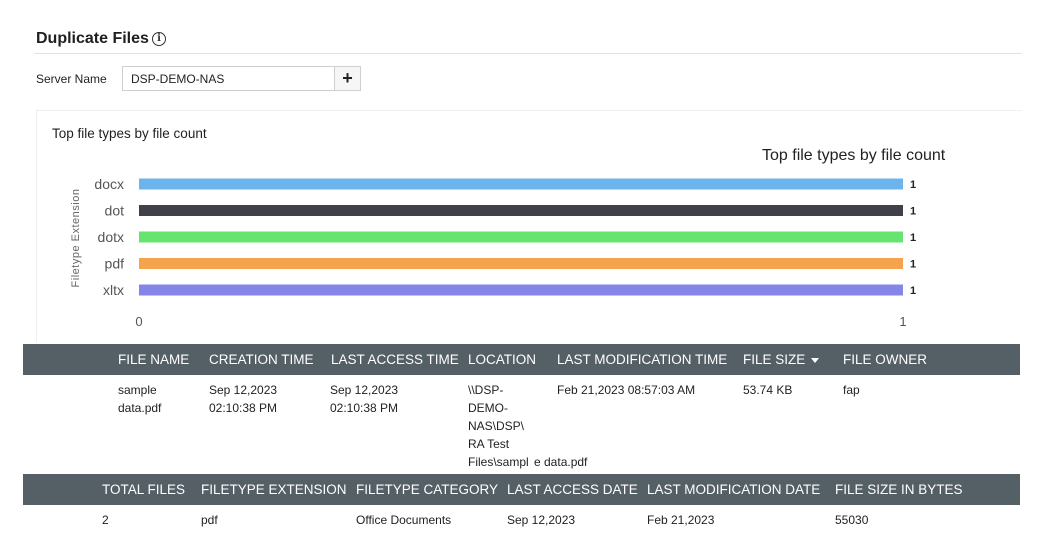 The image size is (1039, 544). I want to click on cell-file-name-line: sample, so click(137, 390).